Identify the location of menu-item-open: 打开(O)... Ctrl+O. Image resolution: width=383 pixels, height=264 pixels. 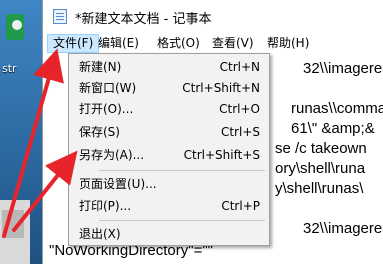
(169, 109).